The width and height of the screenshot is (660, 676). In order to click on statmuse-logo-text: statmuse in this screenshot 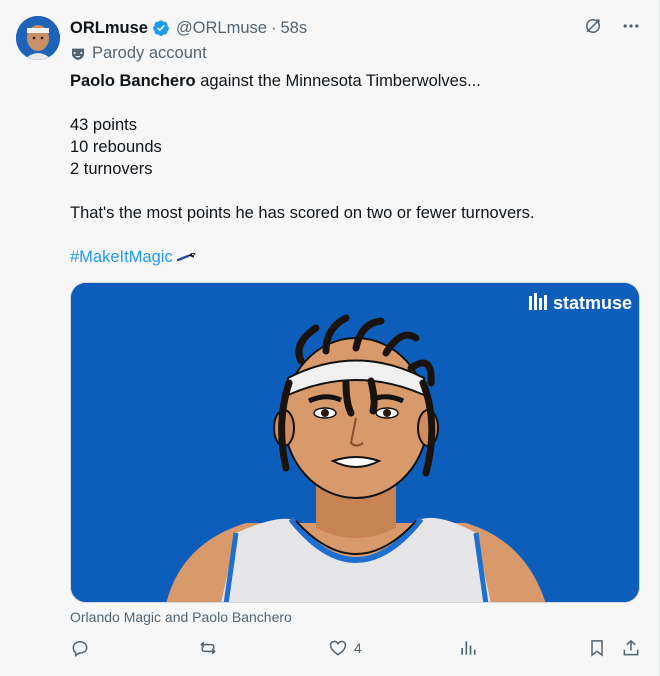, I will do `click(592, 303)`.